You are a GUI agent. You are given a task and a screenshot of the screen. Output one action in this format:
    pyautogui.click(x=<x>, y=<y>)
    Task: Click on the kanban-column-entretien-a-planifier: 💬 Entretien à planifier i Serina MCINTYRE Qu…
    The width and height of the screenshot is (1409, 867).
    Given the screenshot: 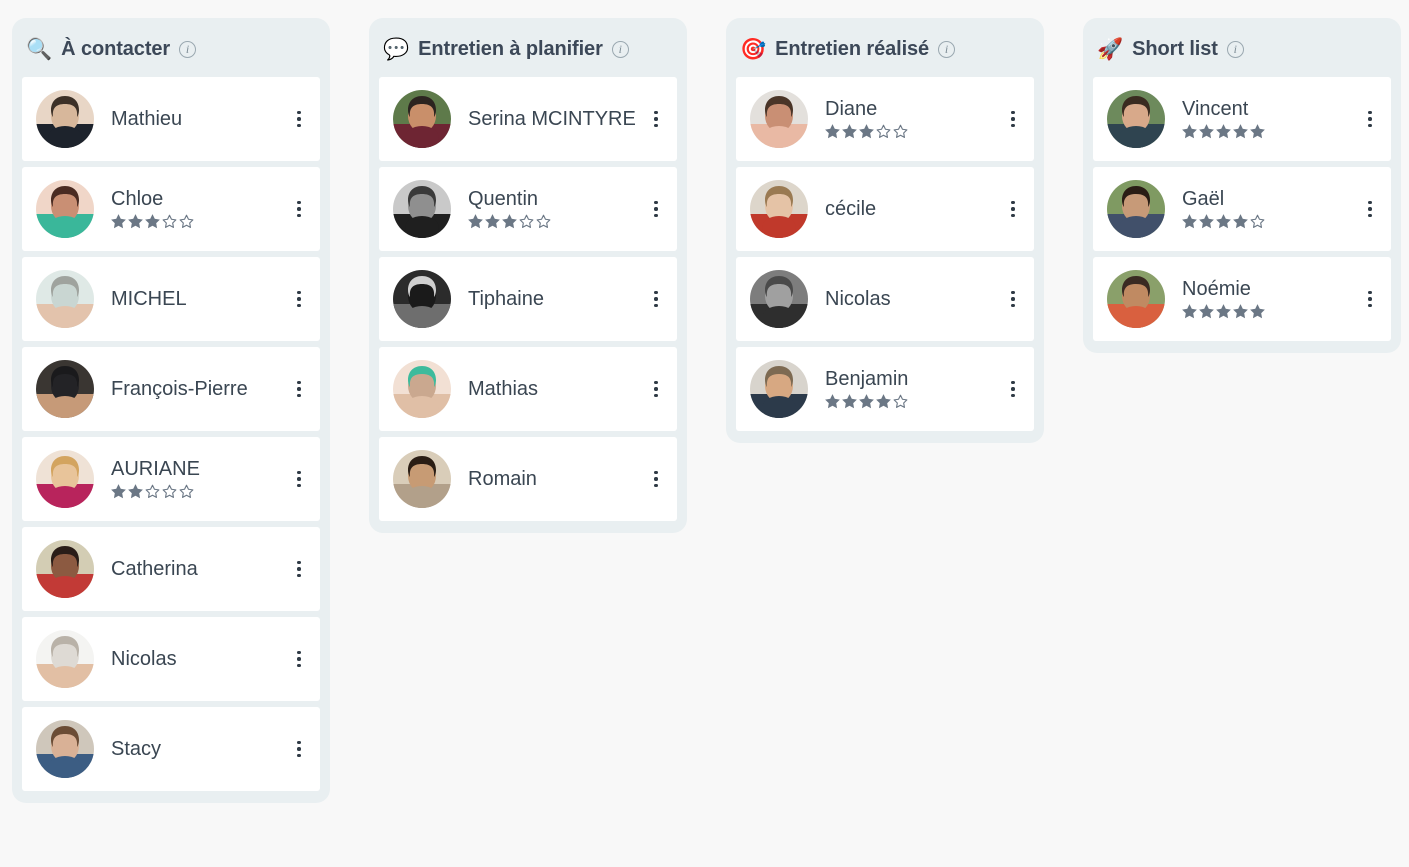 What is the action you would take?
    pyautogui.click(x=528, y=275)
    